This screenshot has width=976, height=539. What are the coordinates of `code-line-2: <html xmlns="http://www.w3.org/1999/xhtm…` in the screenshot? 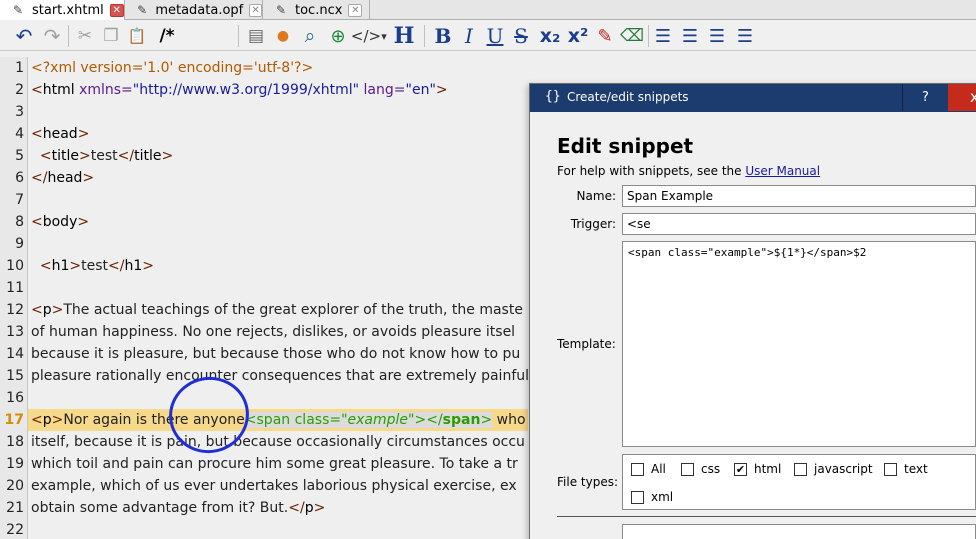 It's located at (239, 90).